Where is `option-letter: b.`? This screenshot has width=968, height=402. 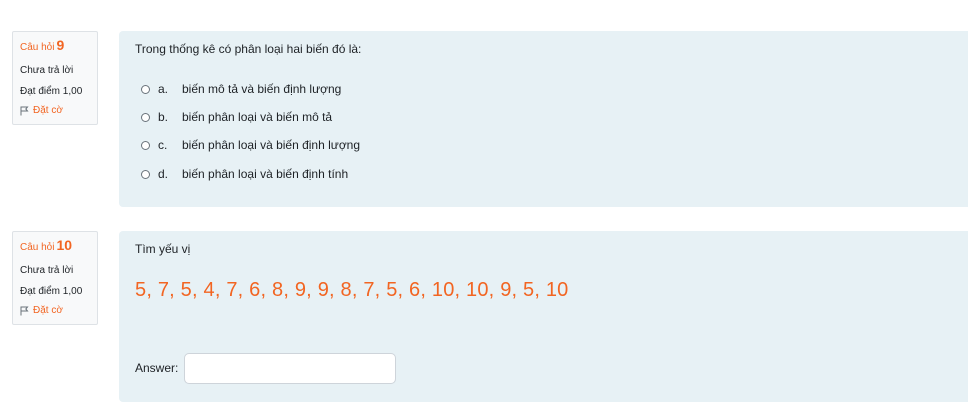
option-letter: b. is located at coordinates (163, 117).